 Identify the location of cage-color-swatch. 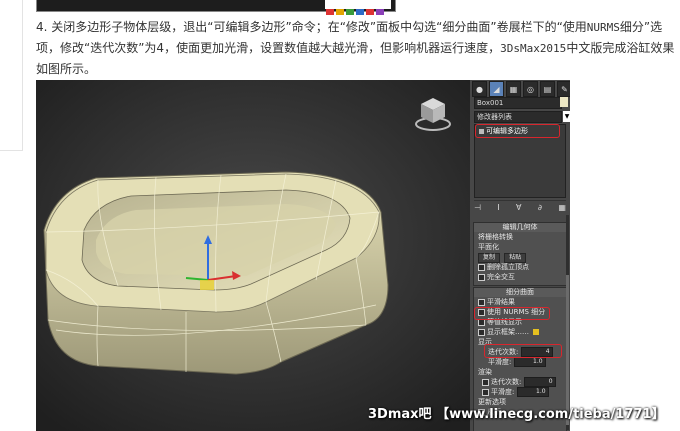
(536, 332).